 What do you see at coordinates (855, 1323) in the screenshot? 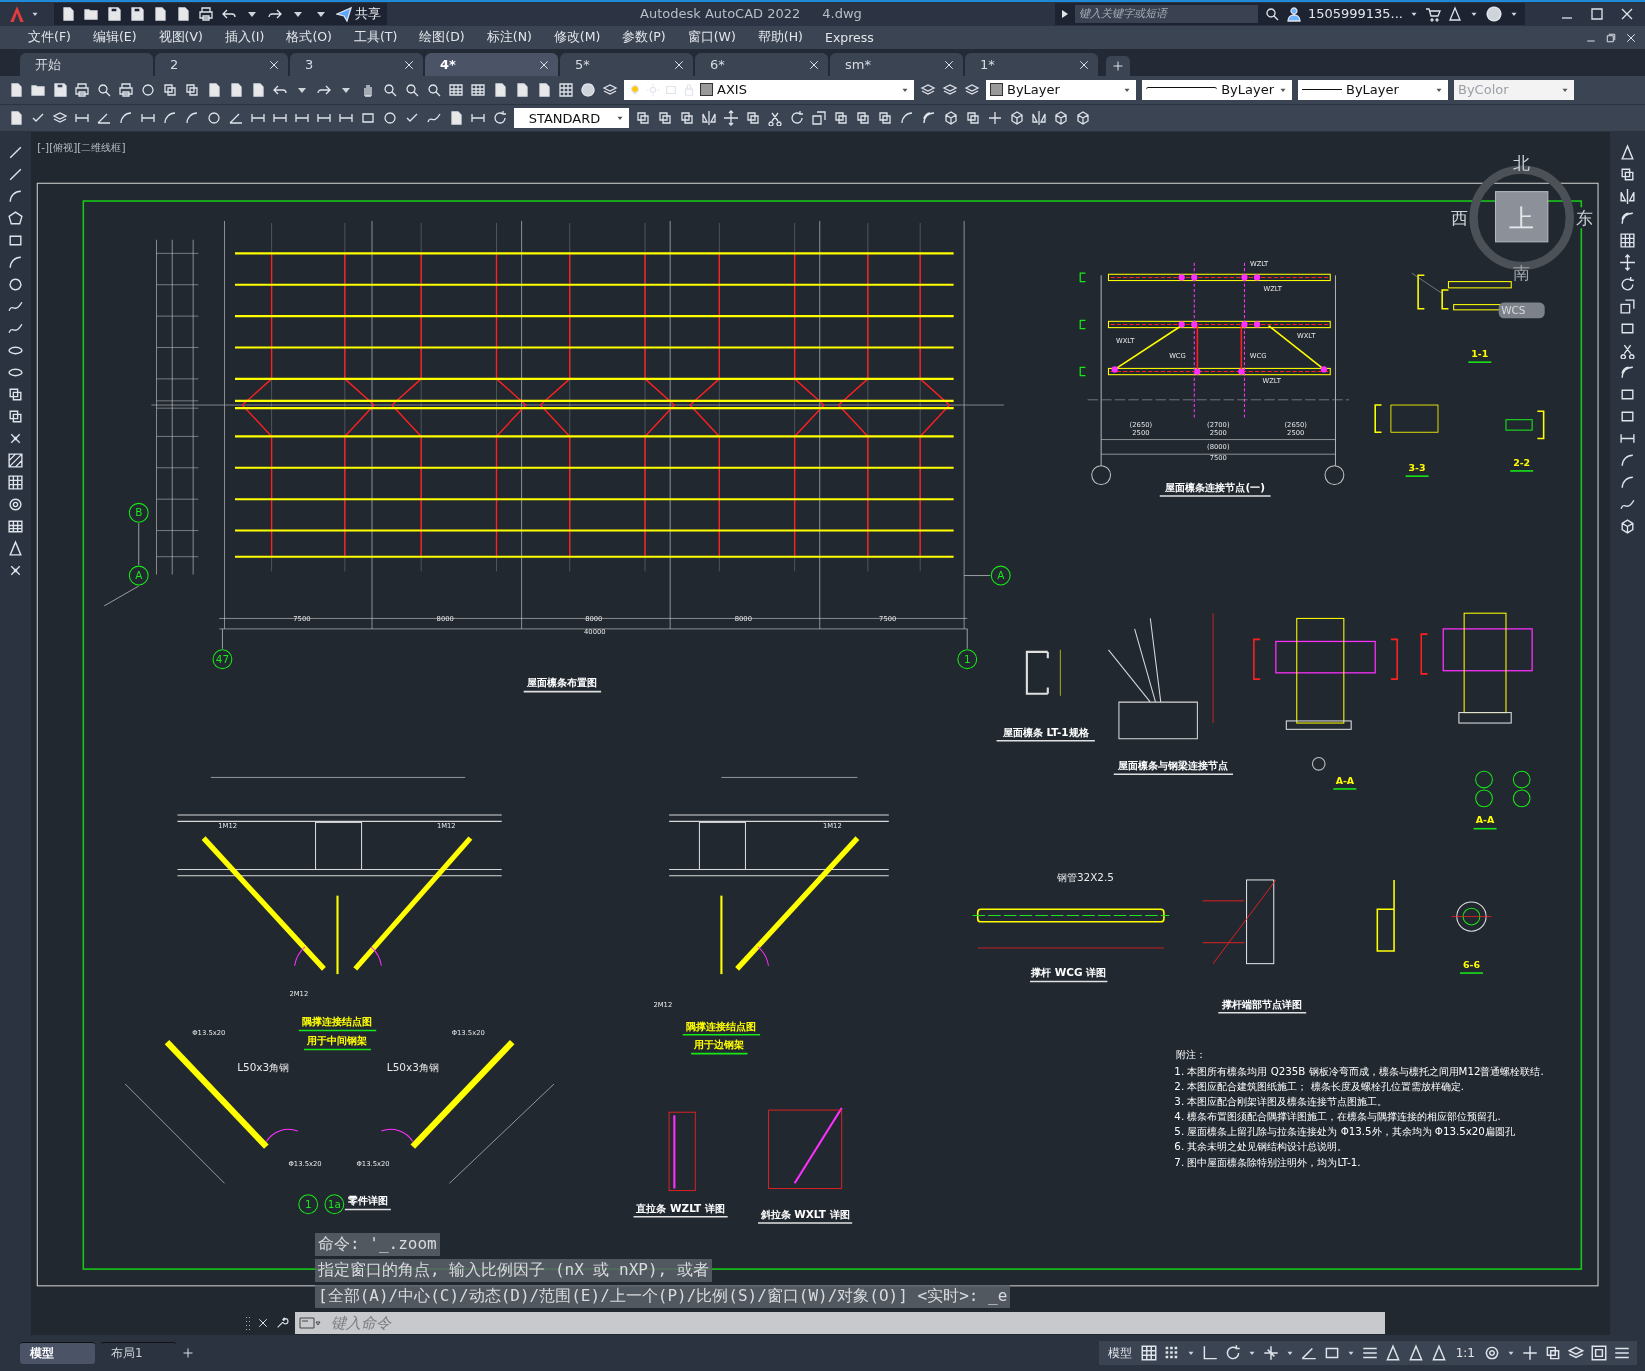
I see `command-input: 键入命令` at bounding box center [855, 1323].